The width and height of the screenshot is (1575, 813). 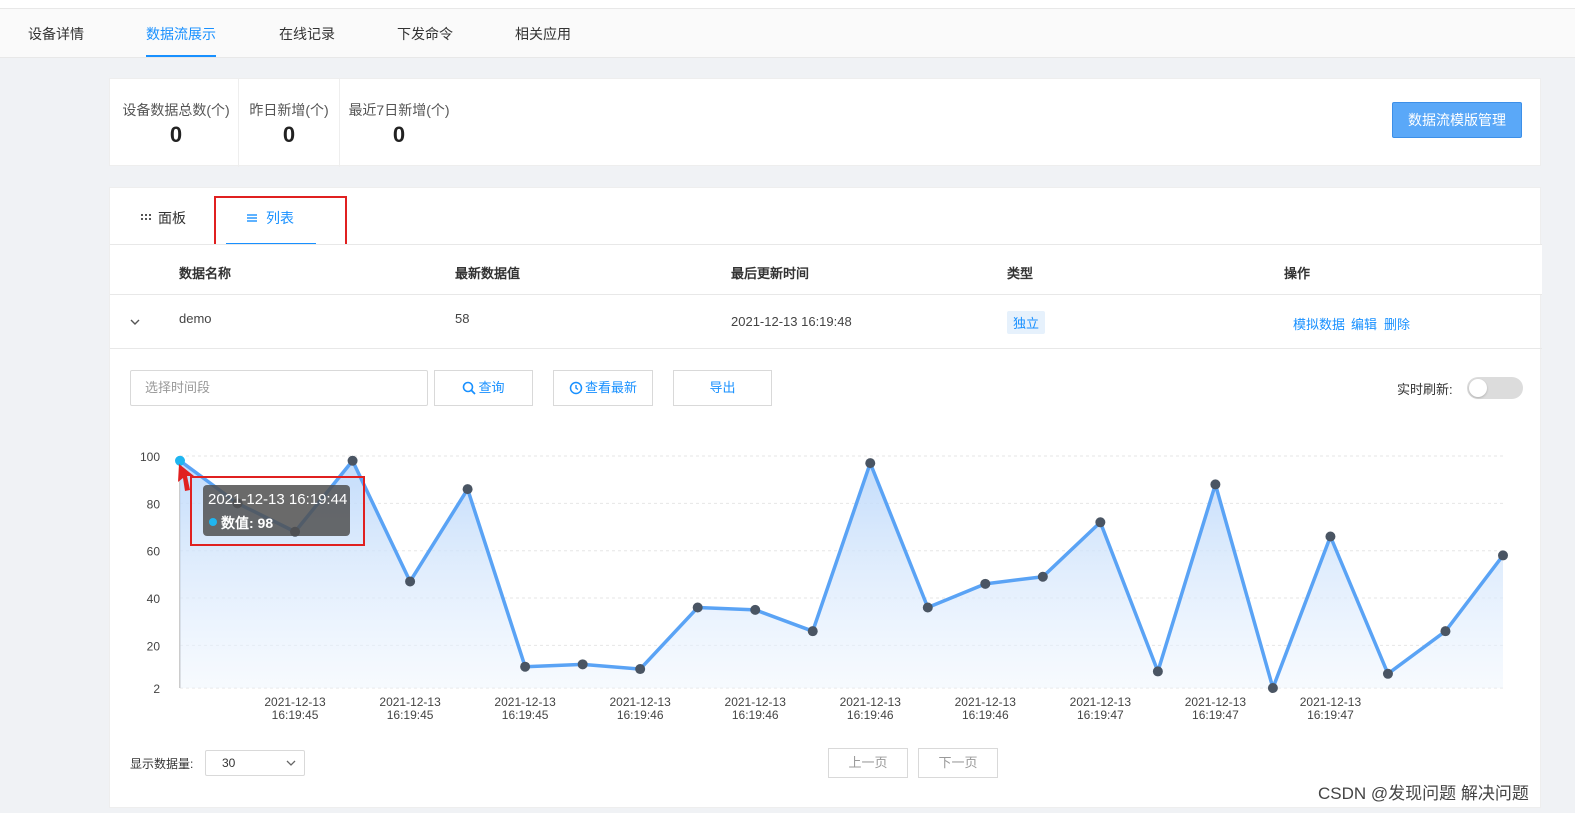 I want to click on simulate-data-link: 模拟数据, so click(x=1319, y=323).